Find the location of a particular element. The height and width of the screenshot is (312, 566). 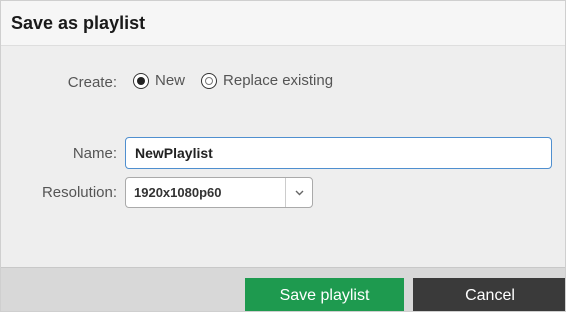

name-label: Name: is located at coordinates (94, 153).